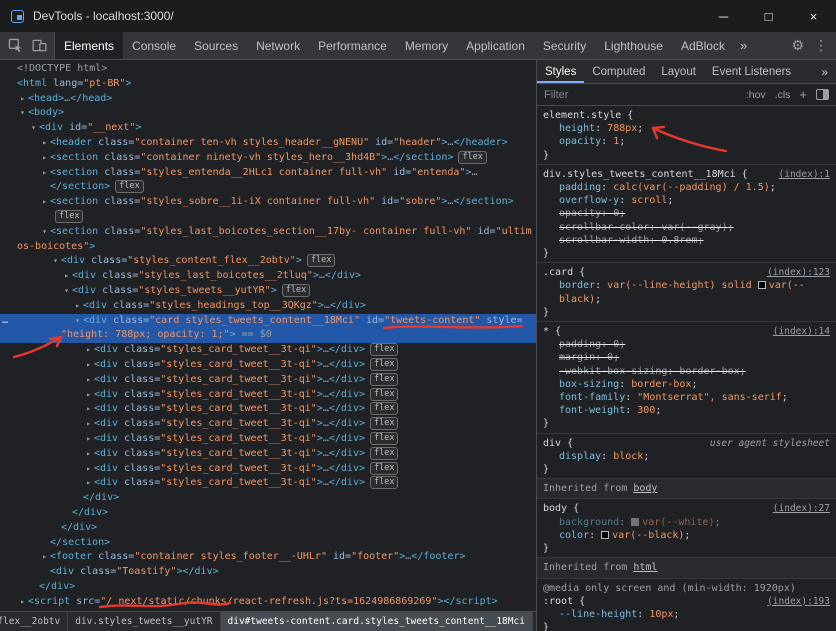 This screenshot has width=836, height=631. What do you see at coordinates (804, 174) in the screenshot?
I see `rule-source-link: (index):1` at bounding box center [804, 174].